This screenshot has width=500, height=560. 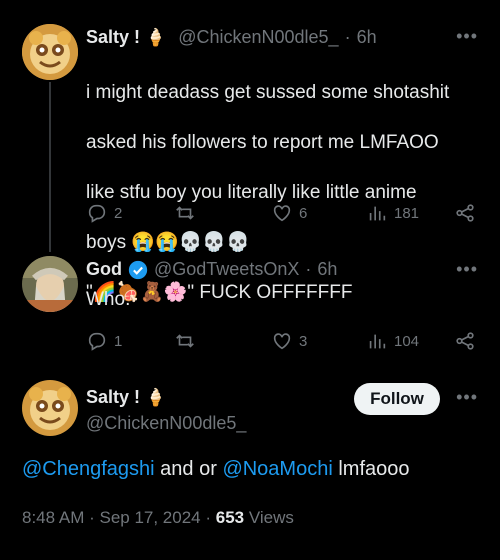 What do you see at coordinates (230, 517) in the screenshot?
I see `view-count: 653` at bounding box center [230, 517].